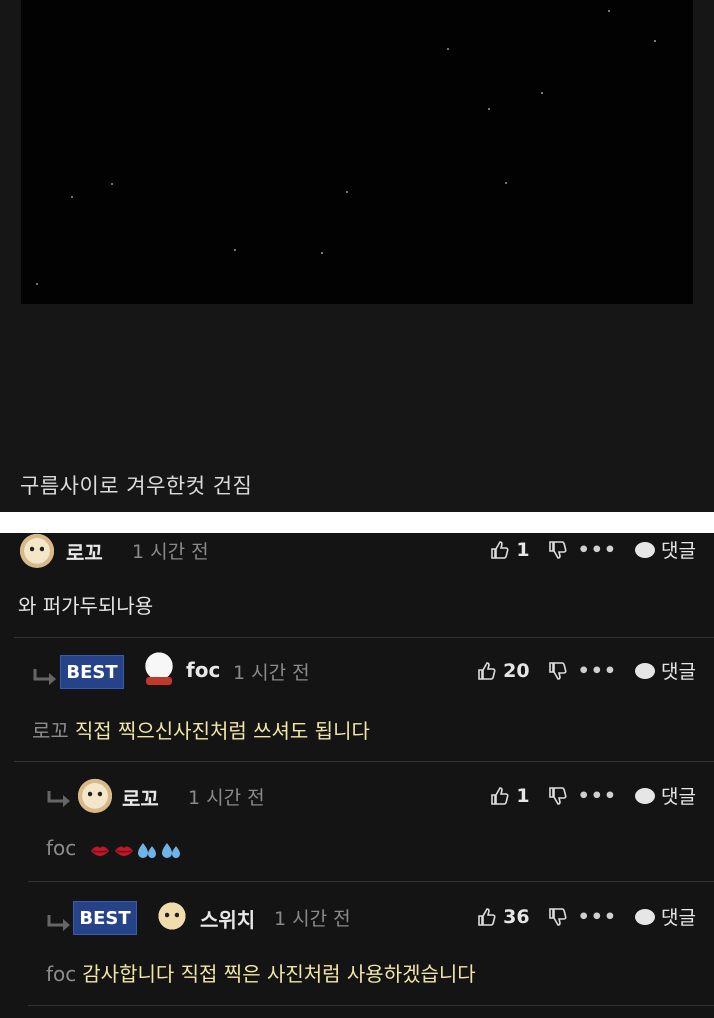 This screenshot has height=1018, width=714. What do you see at coordinates (516, 670) in the screenshot?
I see `like-count: 20` at bounding box center [516, 670].